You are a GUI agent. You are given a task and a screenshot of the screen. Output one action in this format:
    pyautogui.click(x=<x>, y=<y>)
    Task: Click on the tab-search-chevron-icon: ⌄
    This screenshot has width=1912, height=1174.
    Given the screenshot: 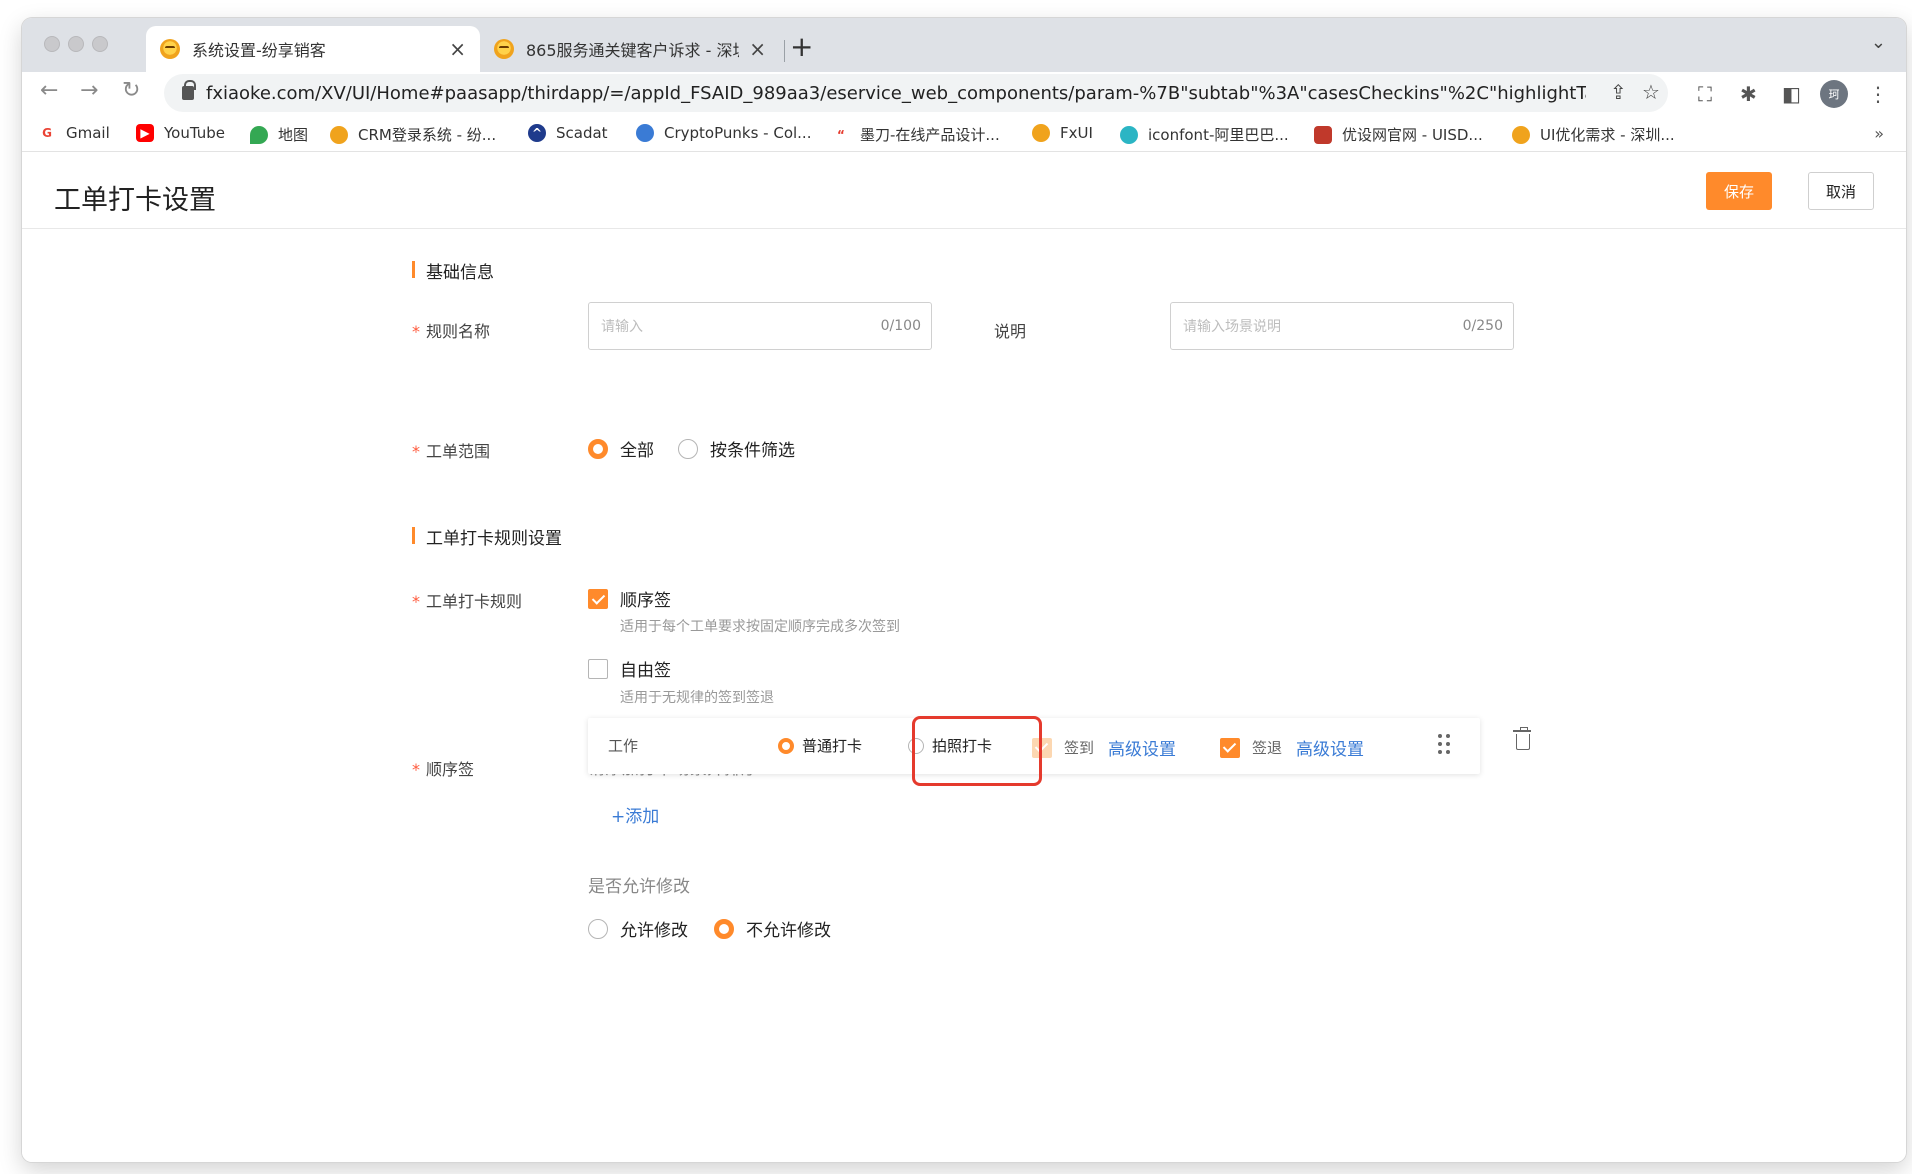 What is the action you would take?
    pyautogui.click(x=1878, y=42)
    